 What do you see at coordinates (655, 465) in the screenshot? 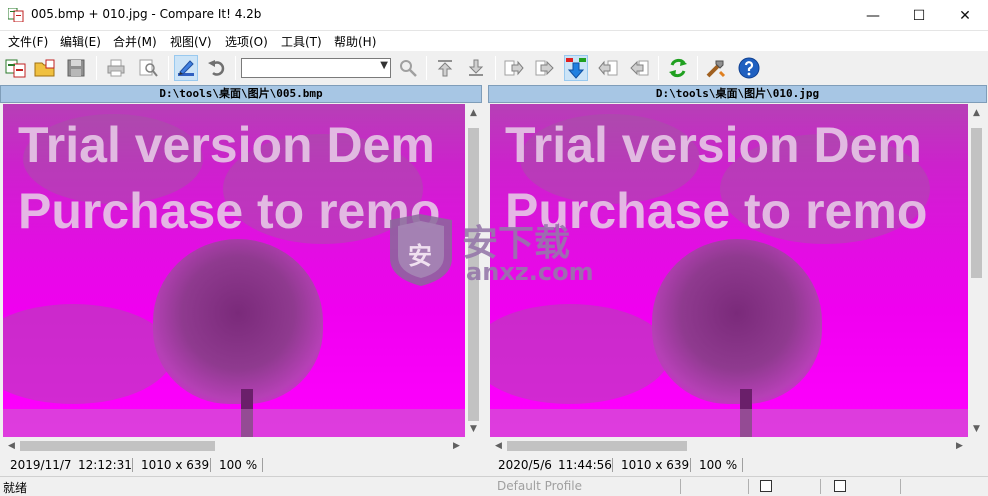
I see `right-image-size: 1010 x 639` at bounding box center [655, 465].